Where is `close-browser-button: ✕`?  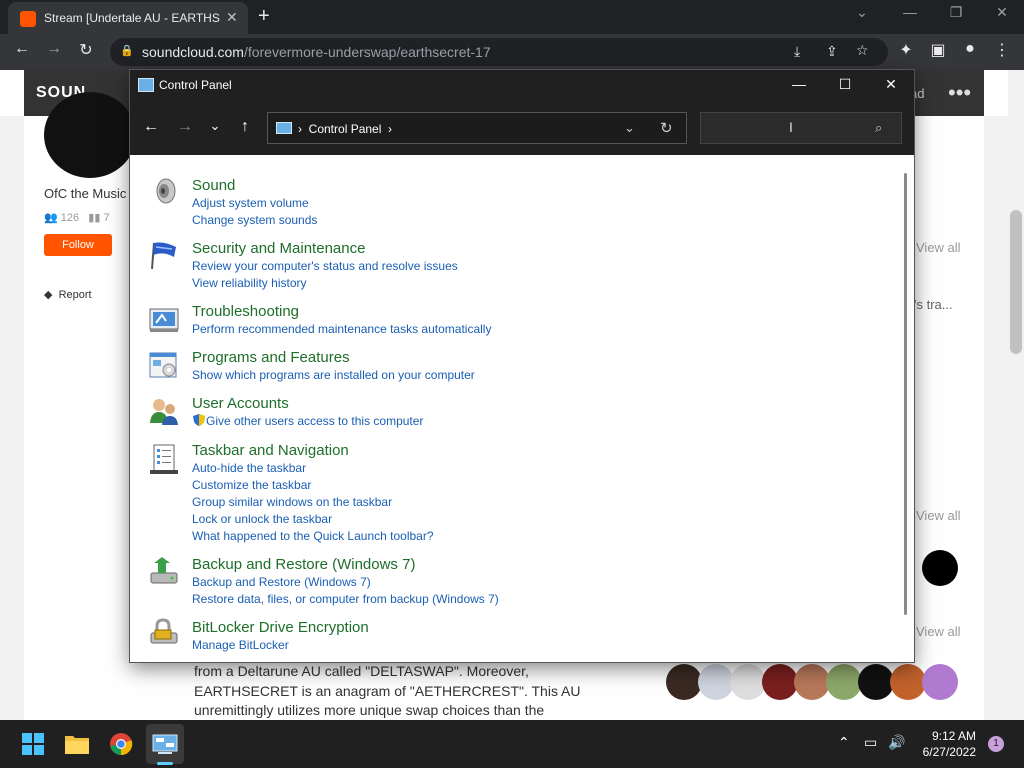 close-browser-button: ✕ is located at coordinates (1002, 12).